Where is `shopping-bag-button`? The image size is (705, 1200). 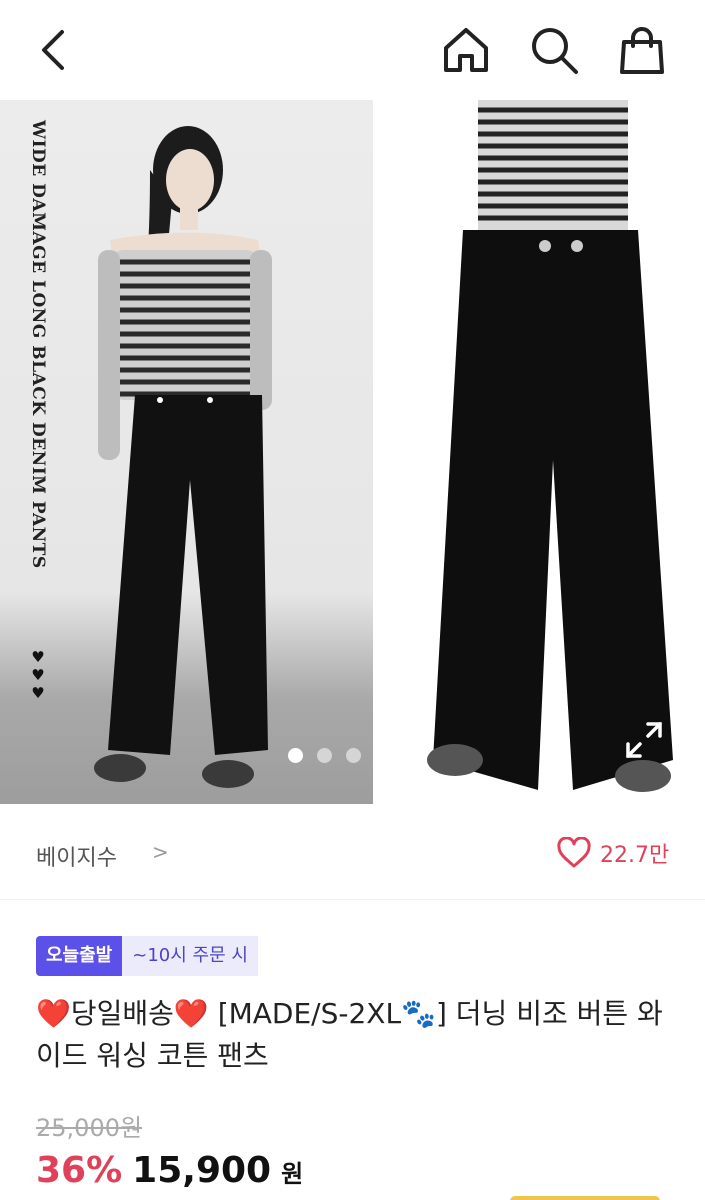 shopping-bag-button is located at coordinates (642, 50).